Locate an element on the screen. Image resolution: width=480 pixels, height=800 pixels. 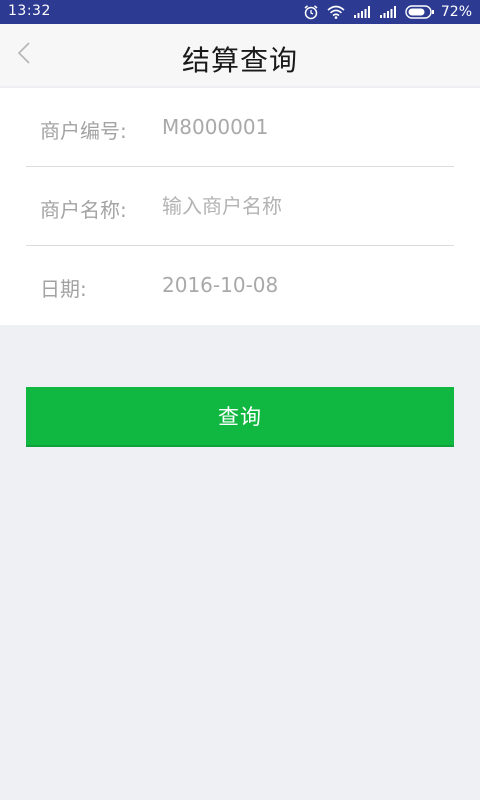
merchant-name-row: 商户名称: is located at coordinates (240, 206).